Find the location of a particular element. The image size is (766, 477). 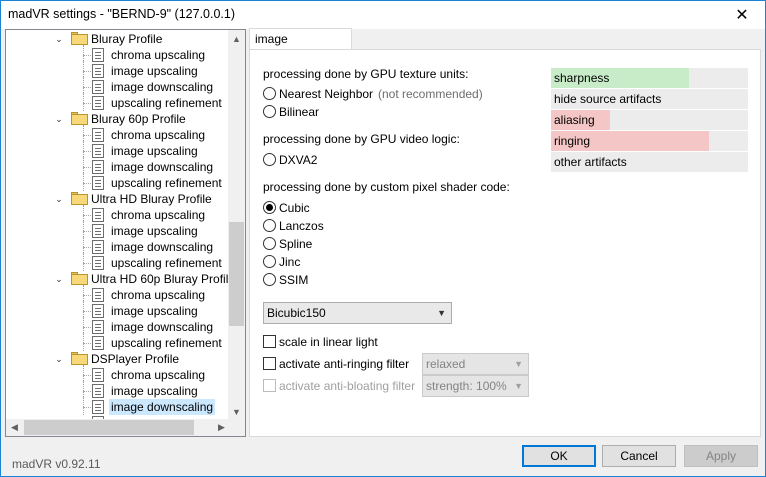

radio-nearest is located at coordinates (269, 93).